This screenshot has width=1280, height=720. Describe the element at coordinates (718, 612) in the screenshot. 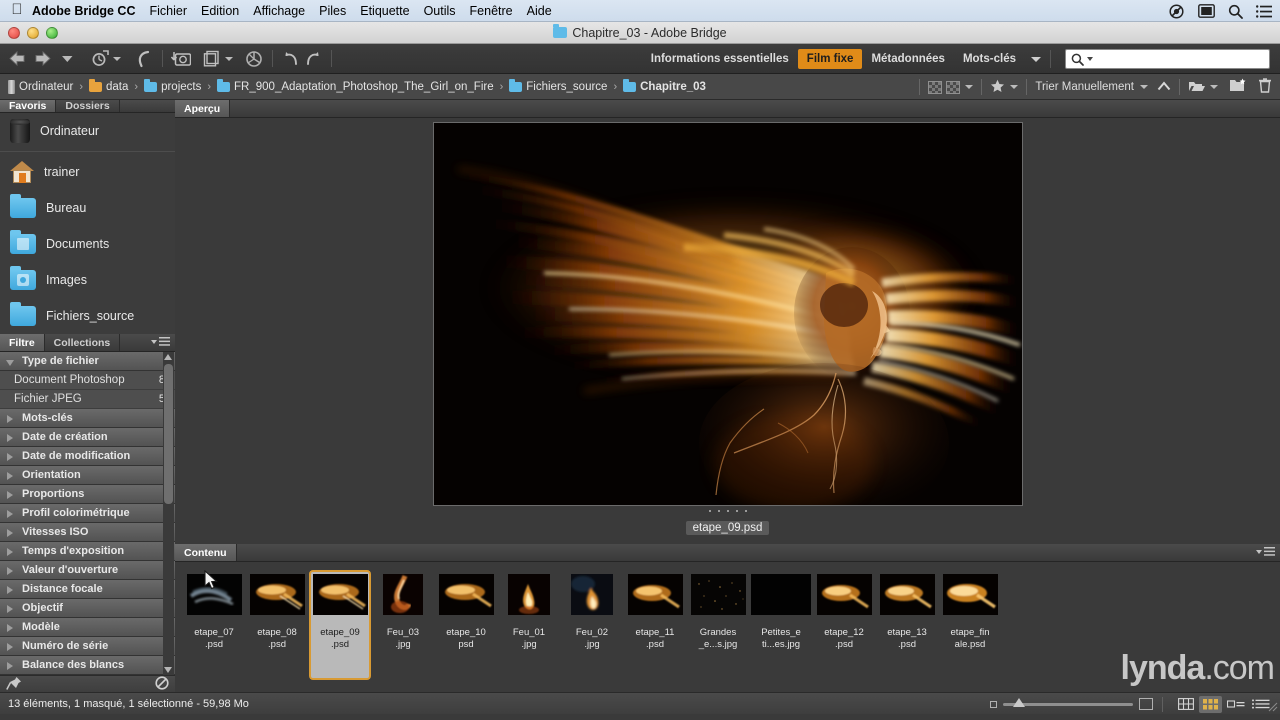

I see `thumbnail-item: Grandes _e...s.jpg` at that location.